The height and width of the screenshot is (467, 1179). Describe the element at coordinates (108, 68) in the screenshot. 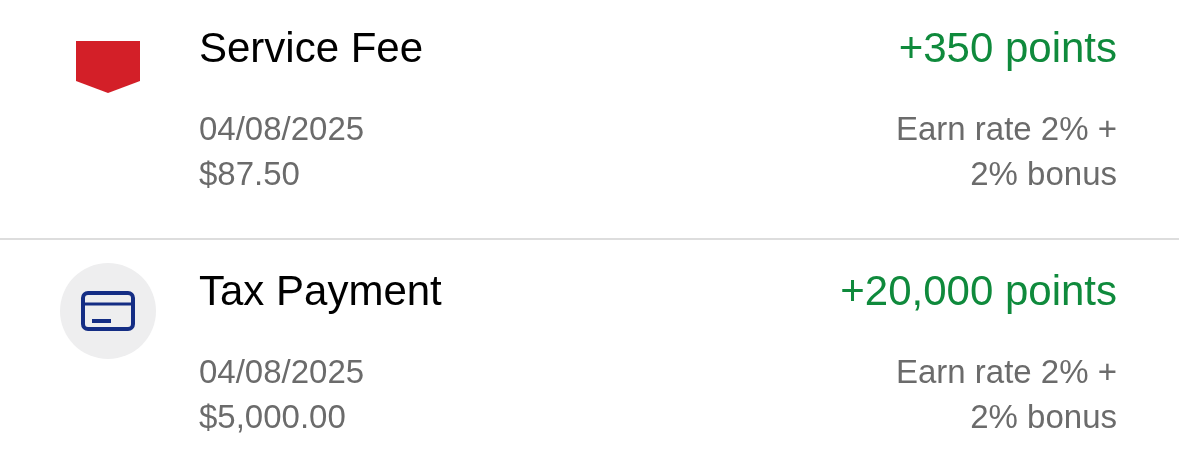

I see `shield-icon` at that location.